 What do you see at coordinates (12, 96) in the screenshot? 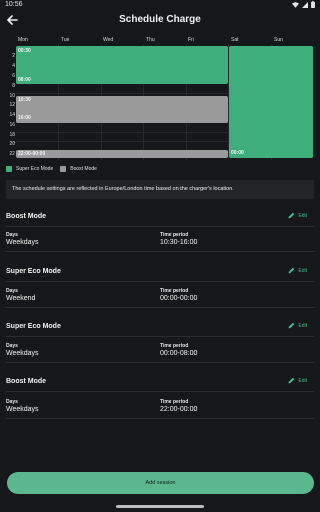
I see `hour-label: 10` at bounding box center [12, 96].